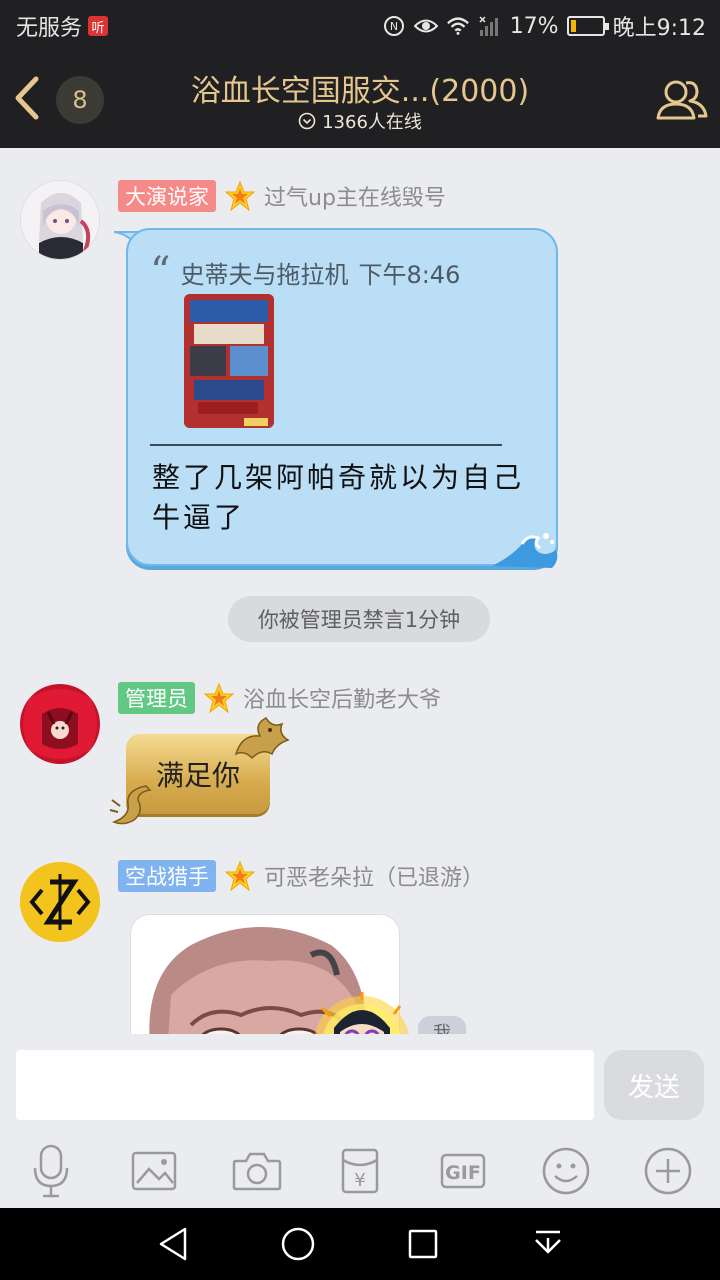  I want to click on dragon-tail-decoration-icon, so click(130, 805).